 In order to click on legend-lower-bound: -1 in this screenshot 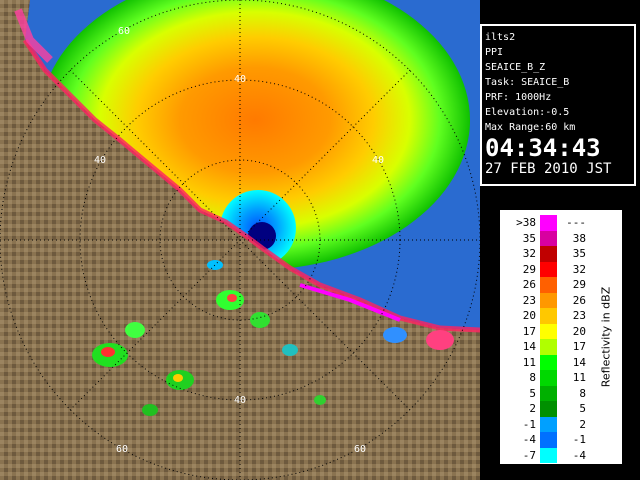, I will do `click(529, 424)`.